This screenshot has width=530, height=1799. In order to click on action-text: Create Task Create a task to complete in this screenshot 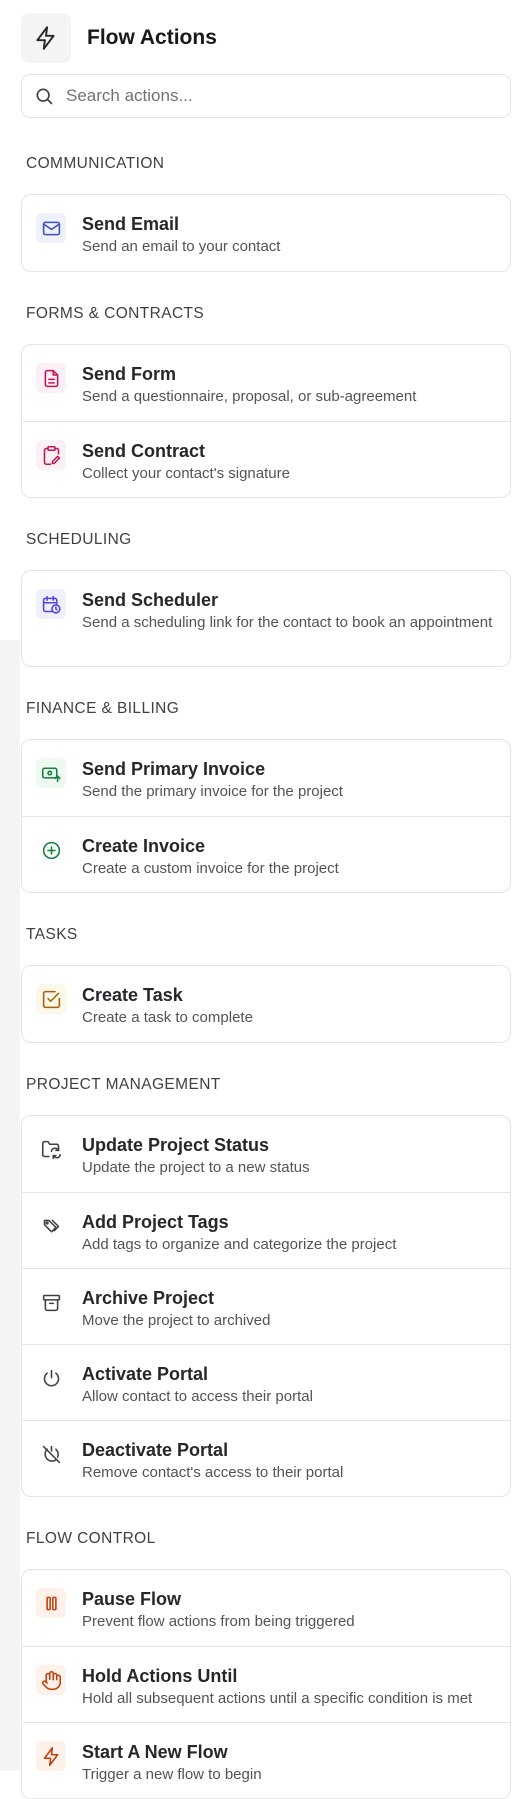, I will do `click(167, 1006)`.